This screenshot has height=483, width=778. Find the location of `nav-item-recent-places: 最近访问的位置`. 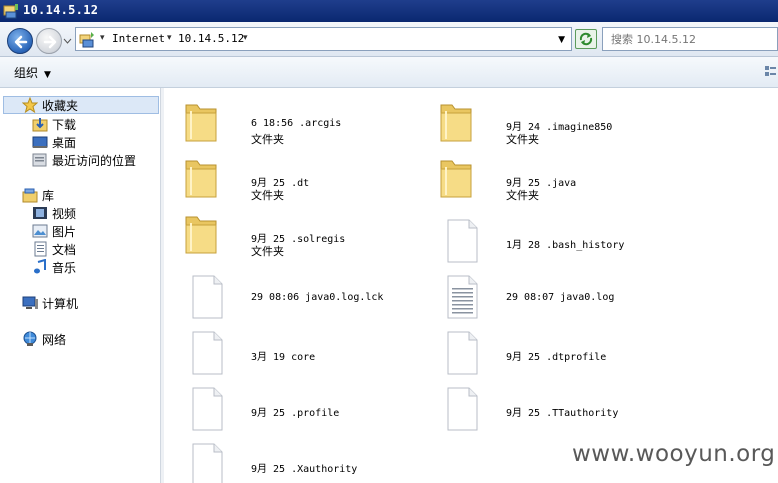

nav-item-recent-places: 最近访问的位置 is located at coordinates (84, 160).